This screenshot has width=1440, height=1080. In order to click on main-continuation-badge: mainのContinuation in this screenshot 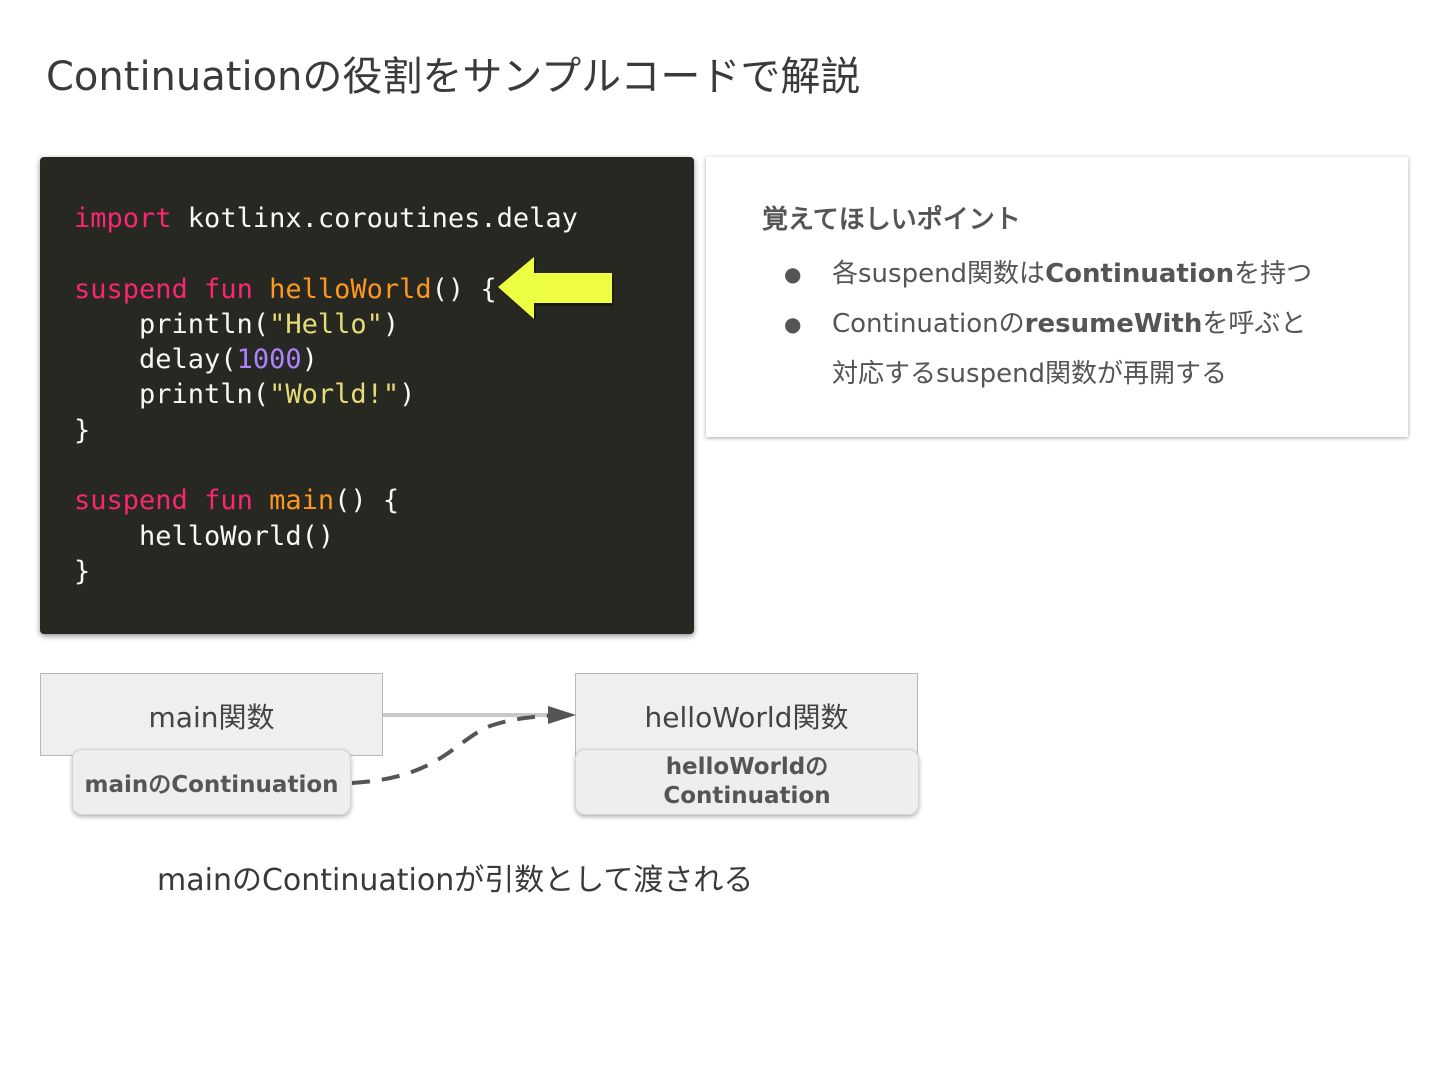, I will do `click(211, 782)`.